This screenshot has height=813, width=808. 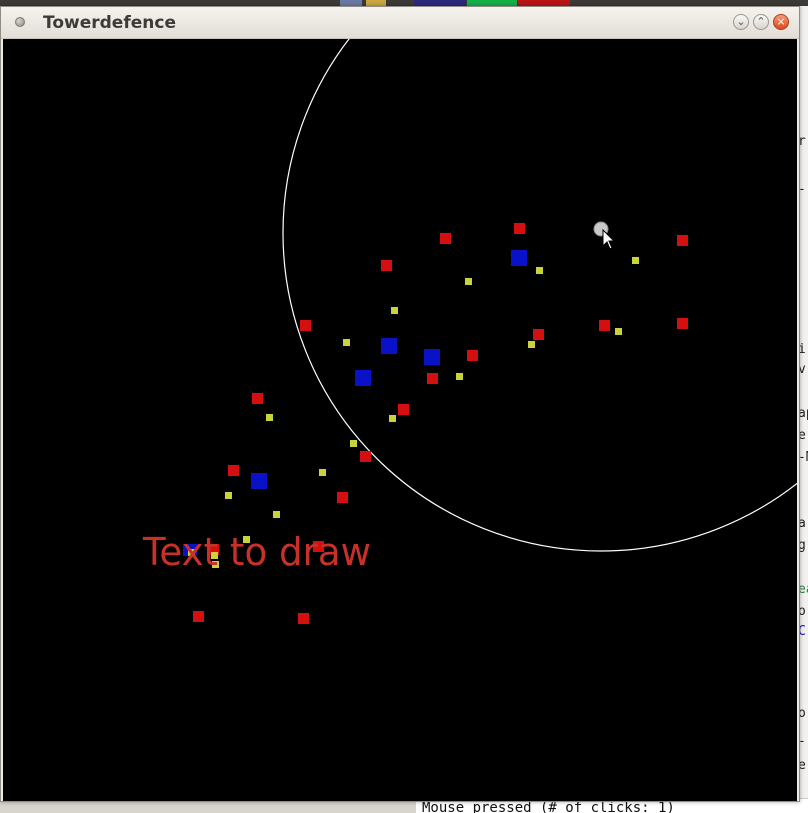 I want to click on maximize-button: ⌃, so click(x=761, y=22).